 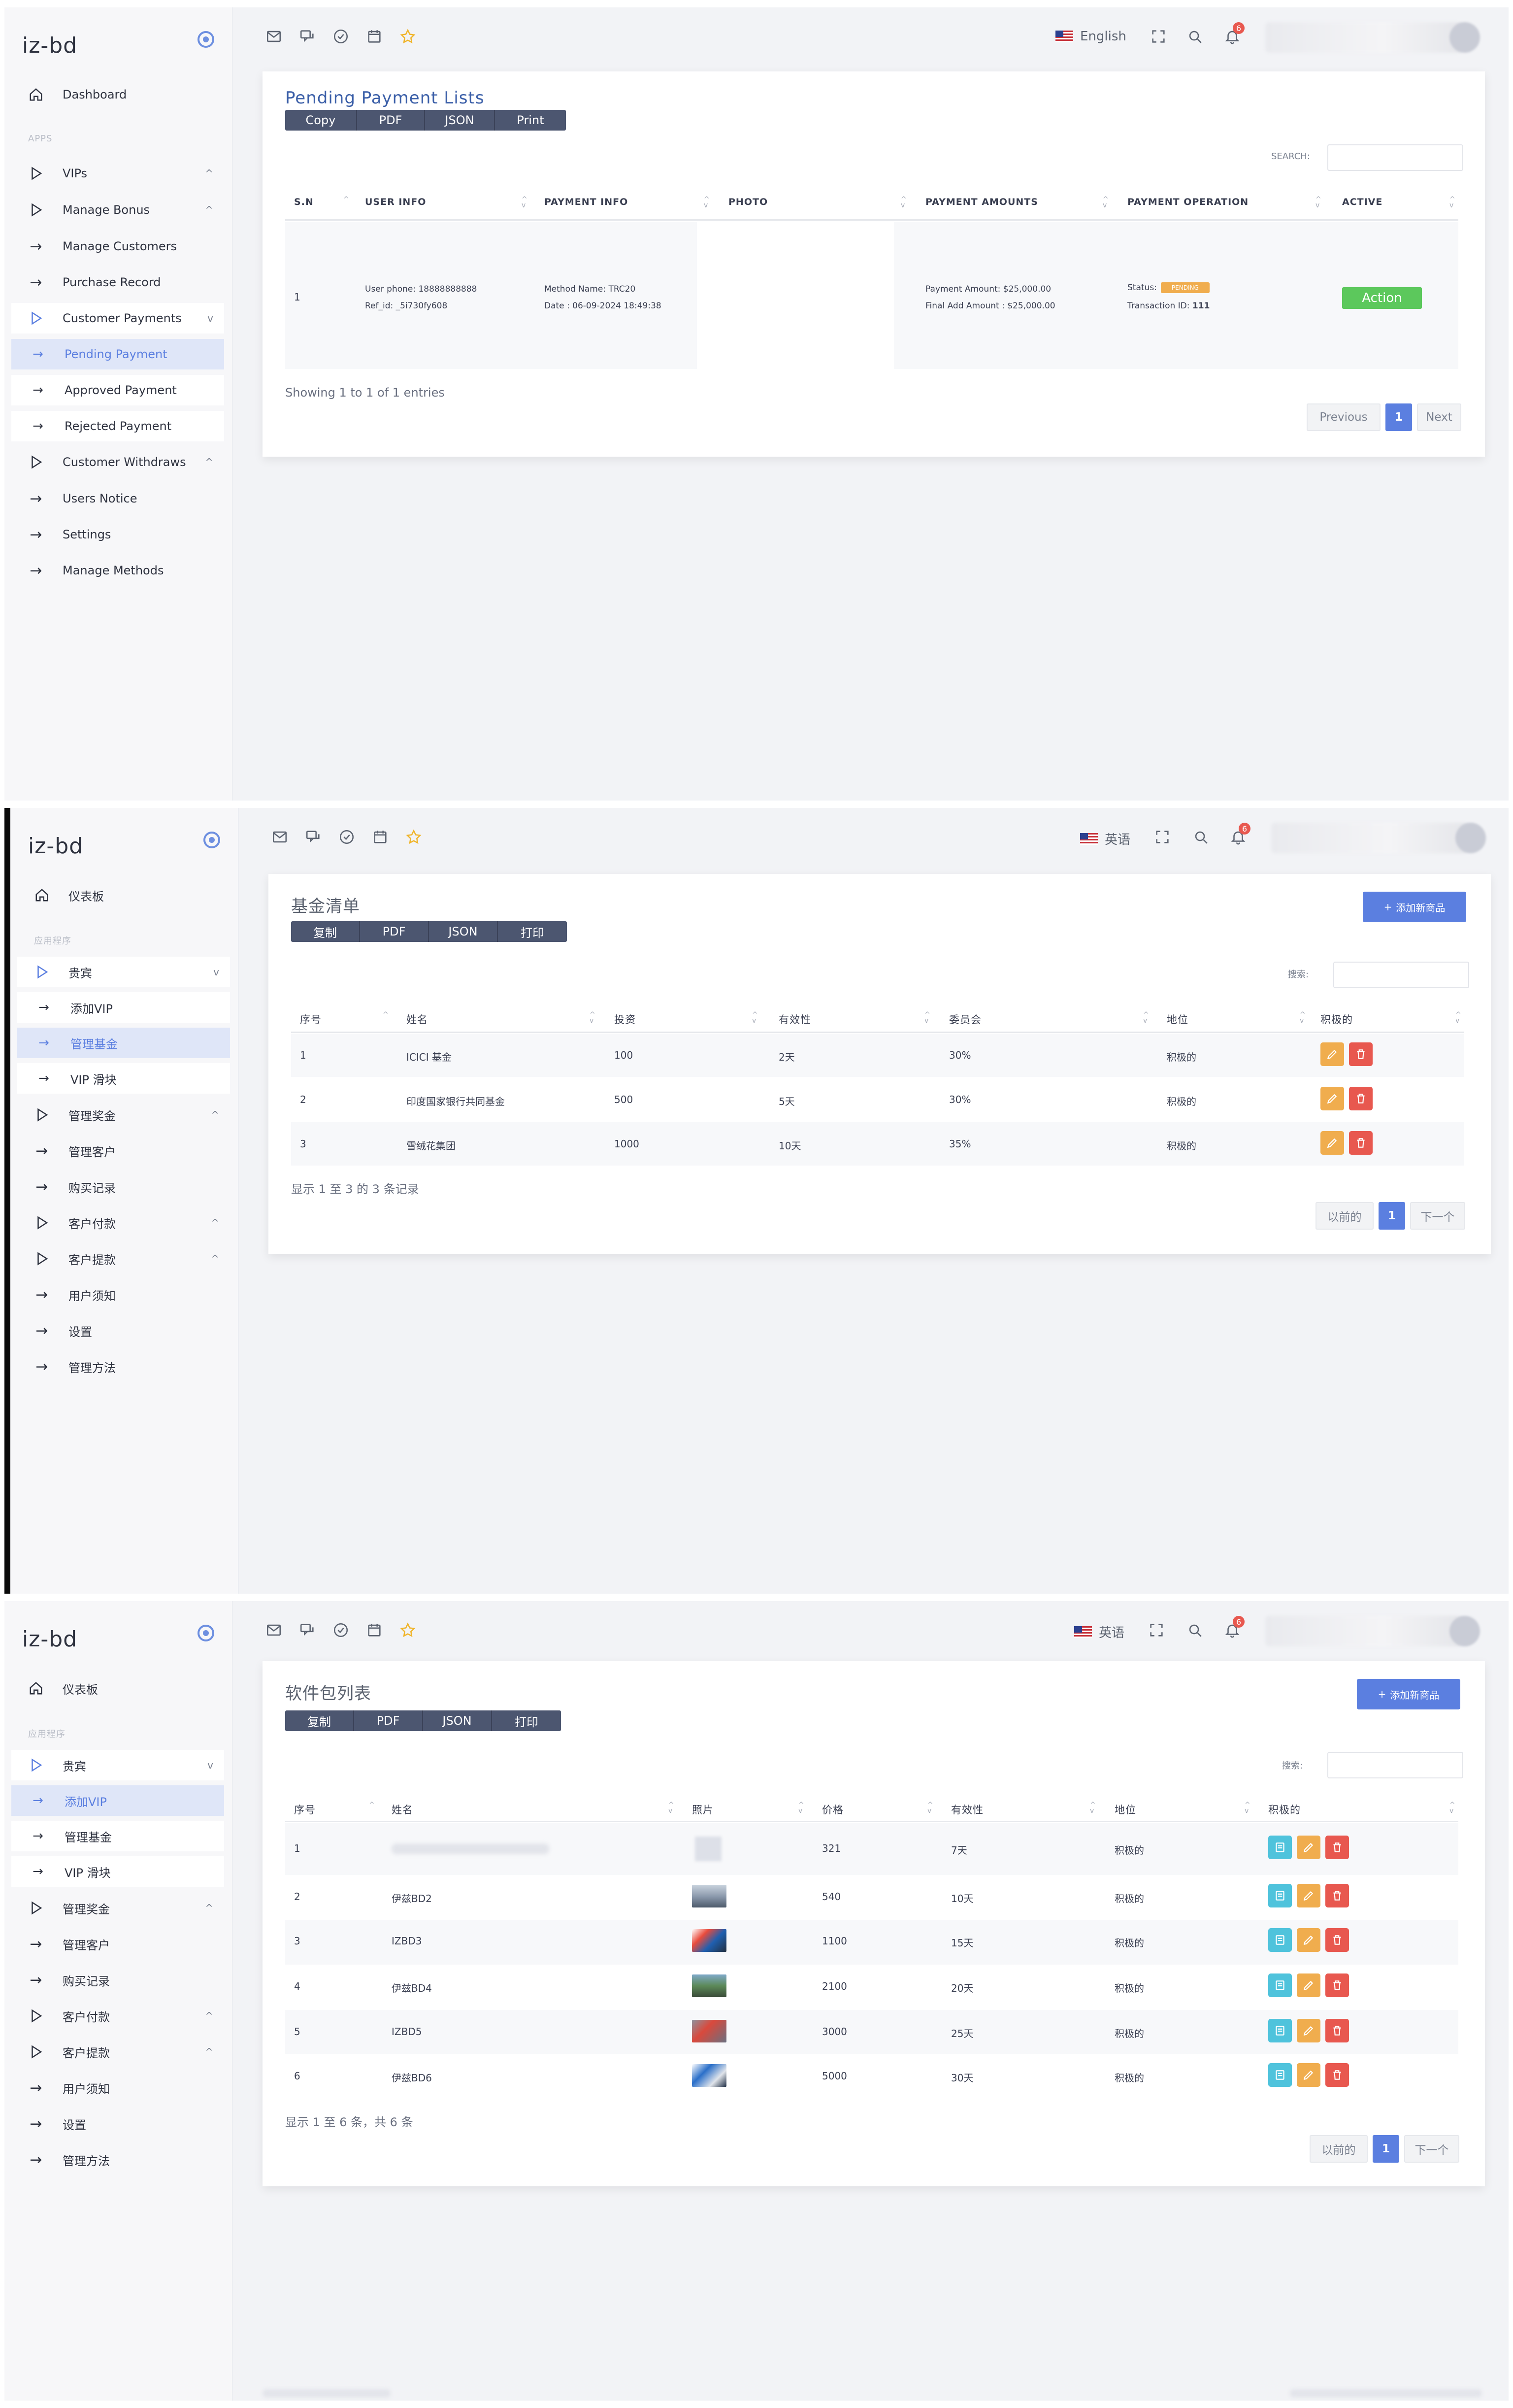 What do you see at coordinates (1362, 202) in the screenshot?
I see `column-header: ACTIVE` at bounding box center [1362, 202].